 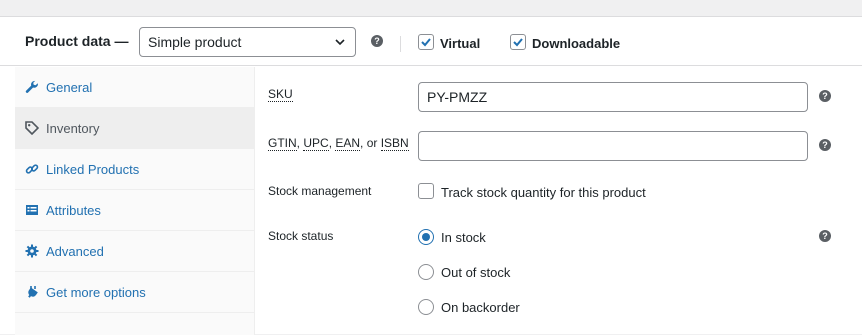 I want to click on virtual-checkbox, so click(x=426, y=42).